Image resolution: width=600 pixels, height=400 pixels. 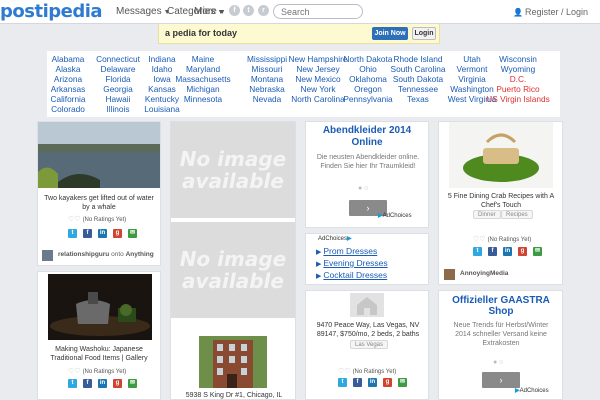 I want to click on promo-strip: a pedia for today Join Now Login, so click(x=299, y=34).